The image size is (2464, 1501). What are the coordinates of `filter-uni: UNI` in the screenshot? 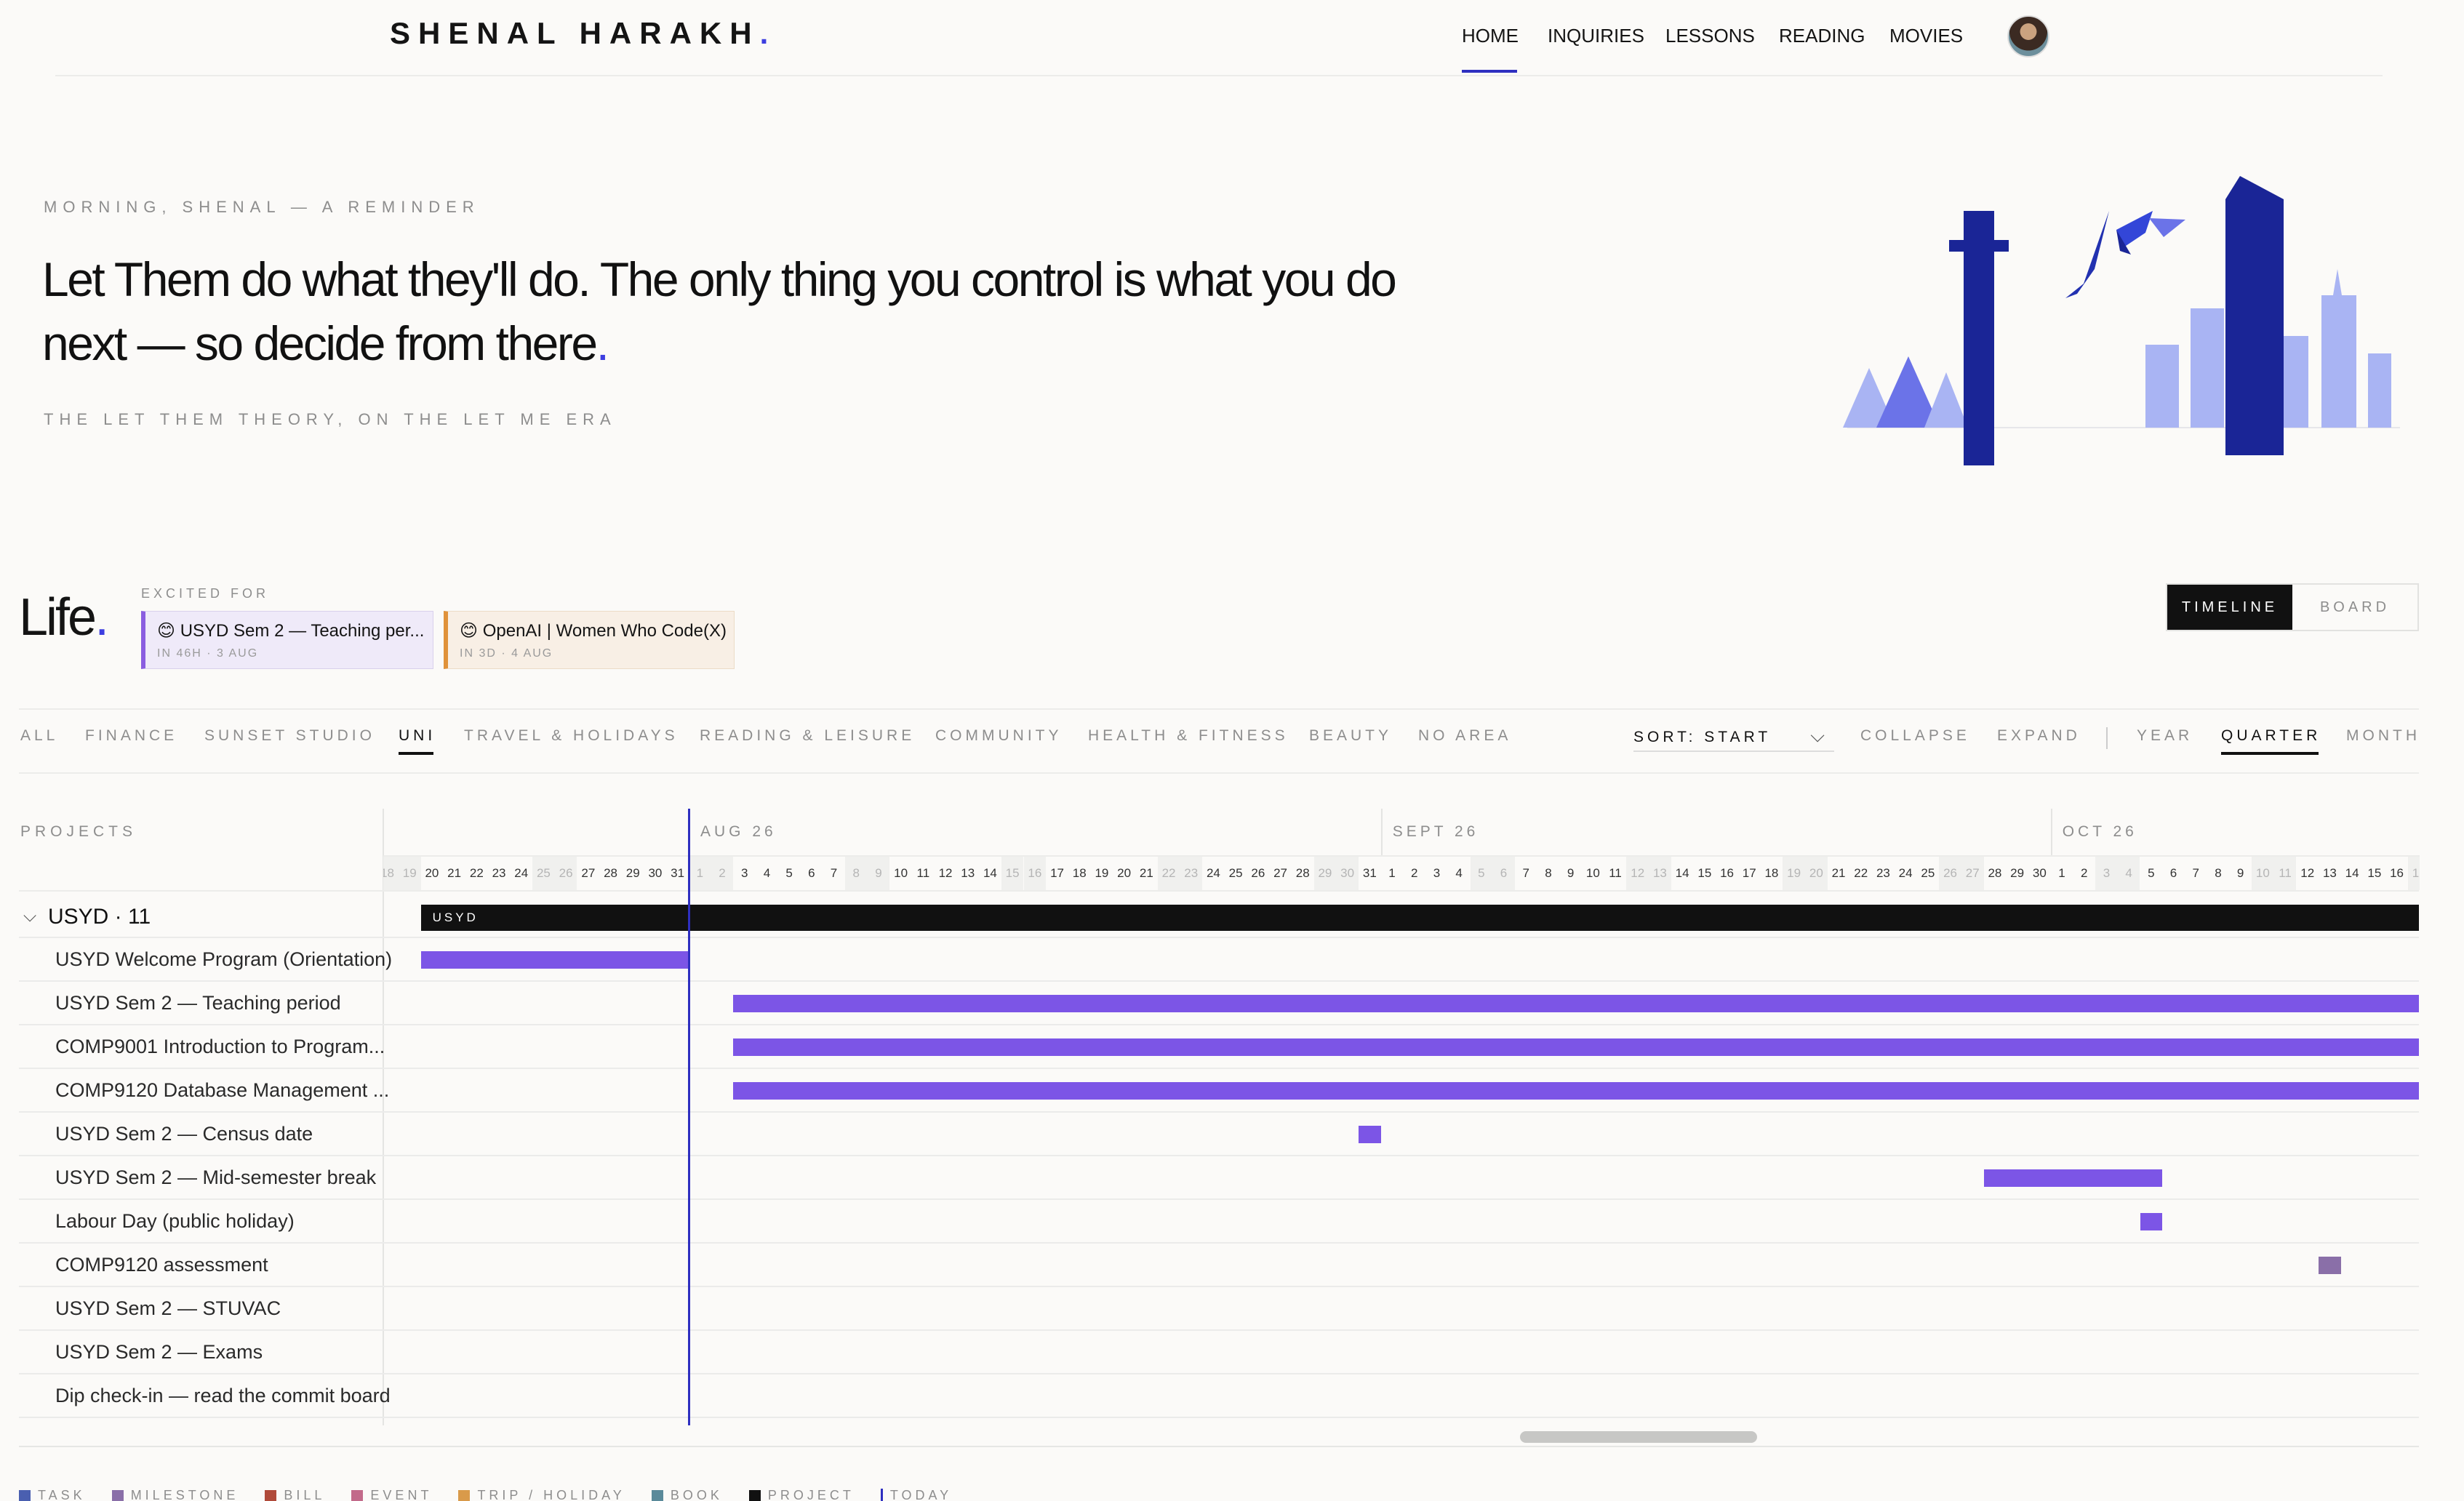 It's located at (417, 736).